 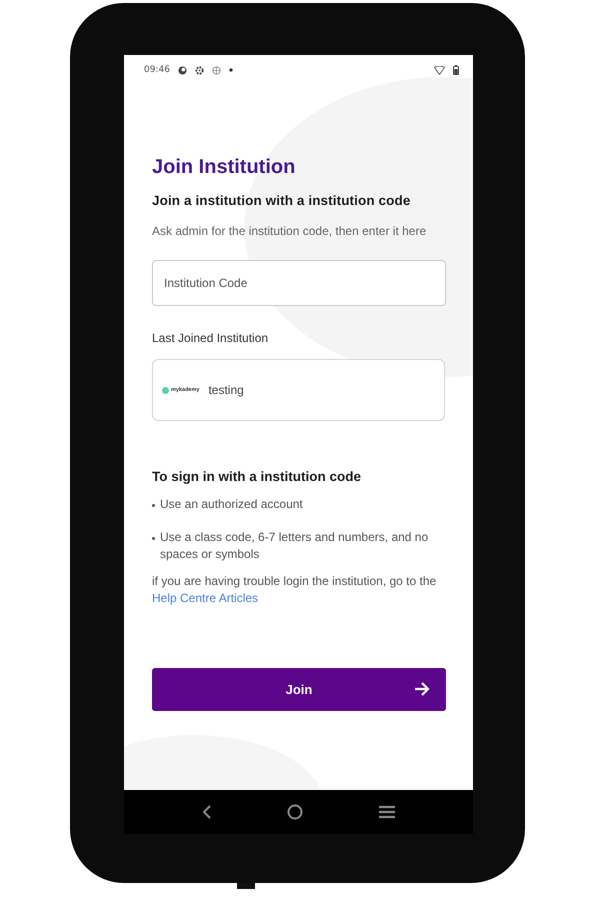 I want to click on settings-icon, so click(x=199, y=70).